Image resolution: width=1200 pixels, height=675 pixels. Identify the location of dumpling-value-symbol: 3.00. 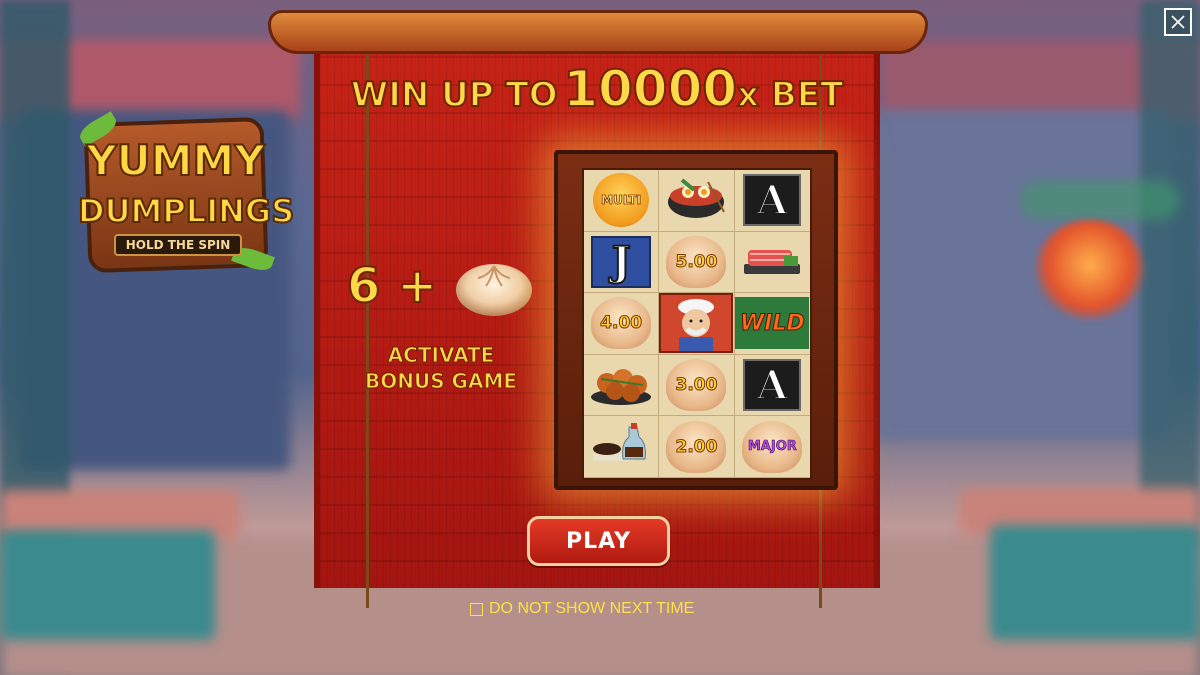
(696, 385).